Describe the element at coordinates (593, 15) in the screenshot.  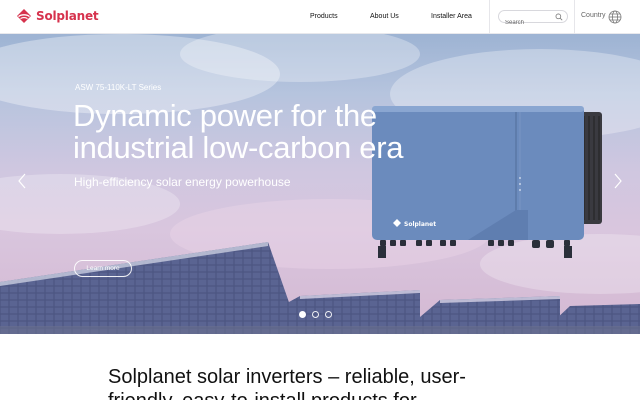
I see `country-selector: Country` at that location.